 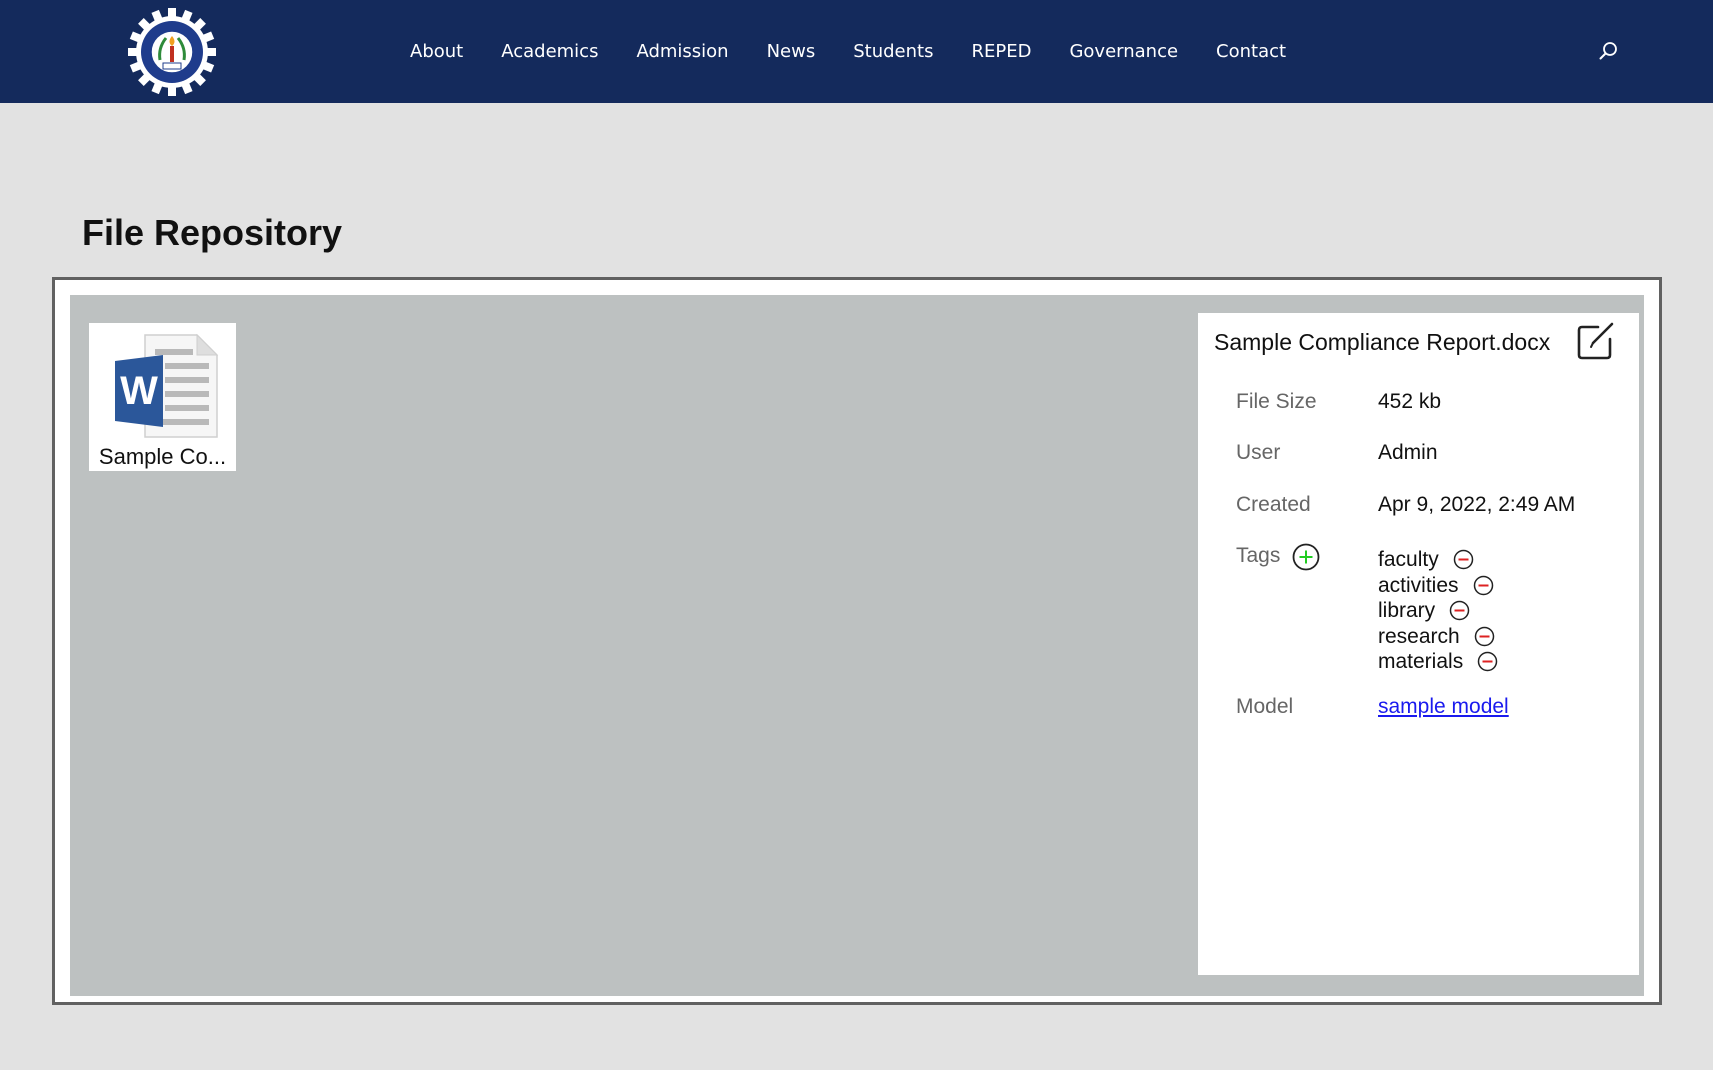 What do you see at coordinates (1407, 610) in the screenshot?
I see `tag-label: library` at bounding box center [1407, 610].